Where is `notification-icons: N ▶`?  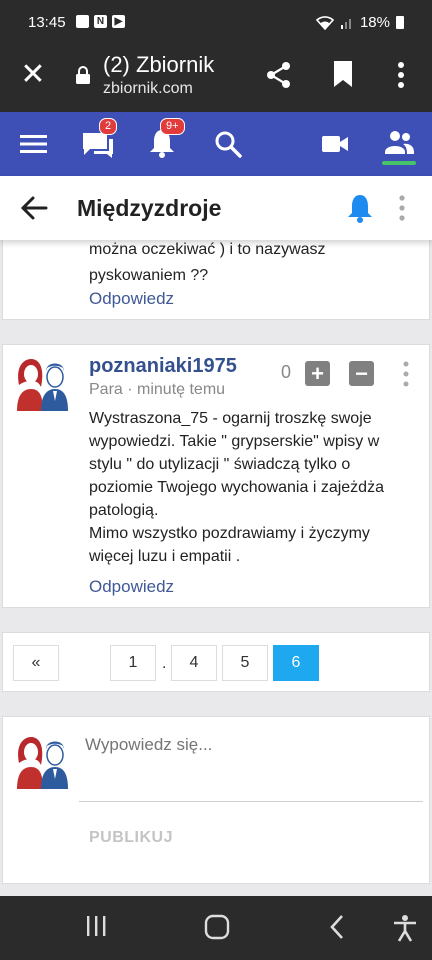
notification-icons: N ▶ is located at coordinates (100, 21).